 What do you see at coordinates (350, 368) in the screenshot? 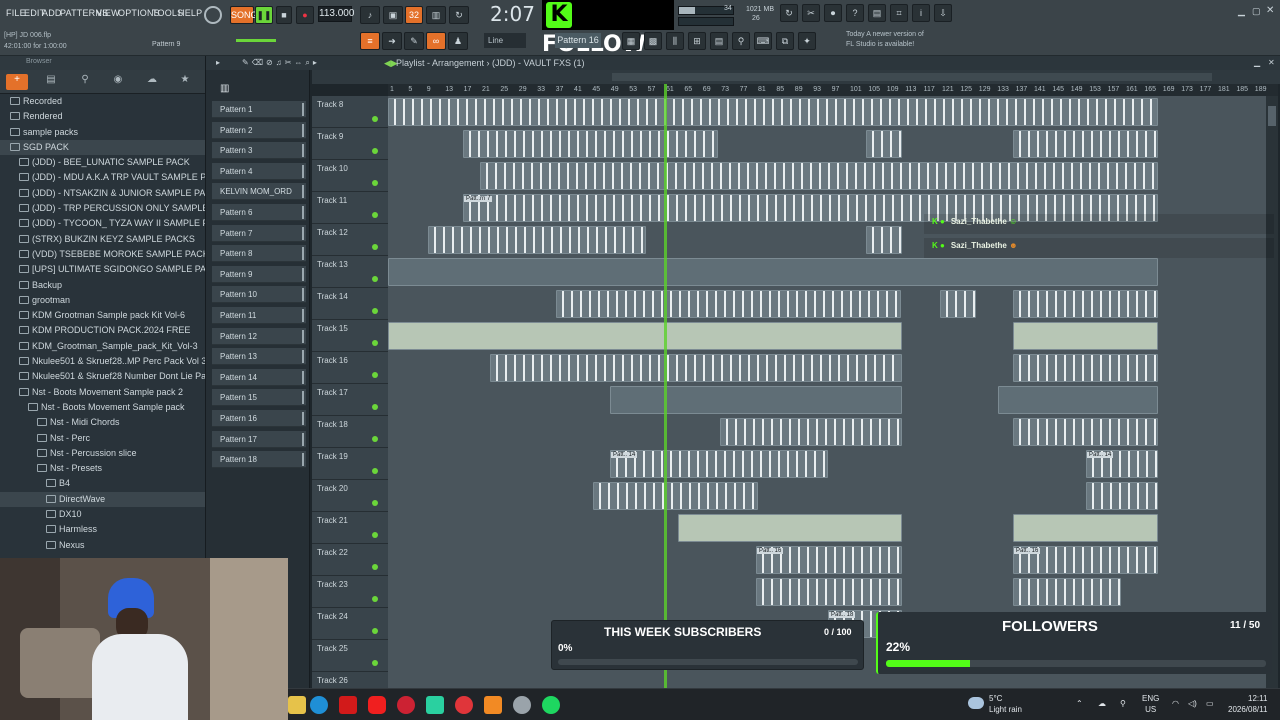
I see `track-header: Track 16` at bounding box center [350, 368].